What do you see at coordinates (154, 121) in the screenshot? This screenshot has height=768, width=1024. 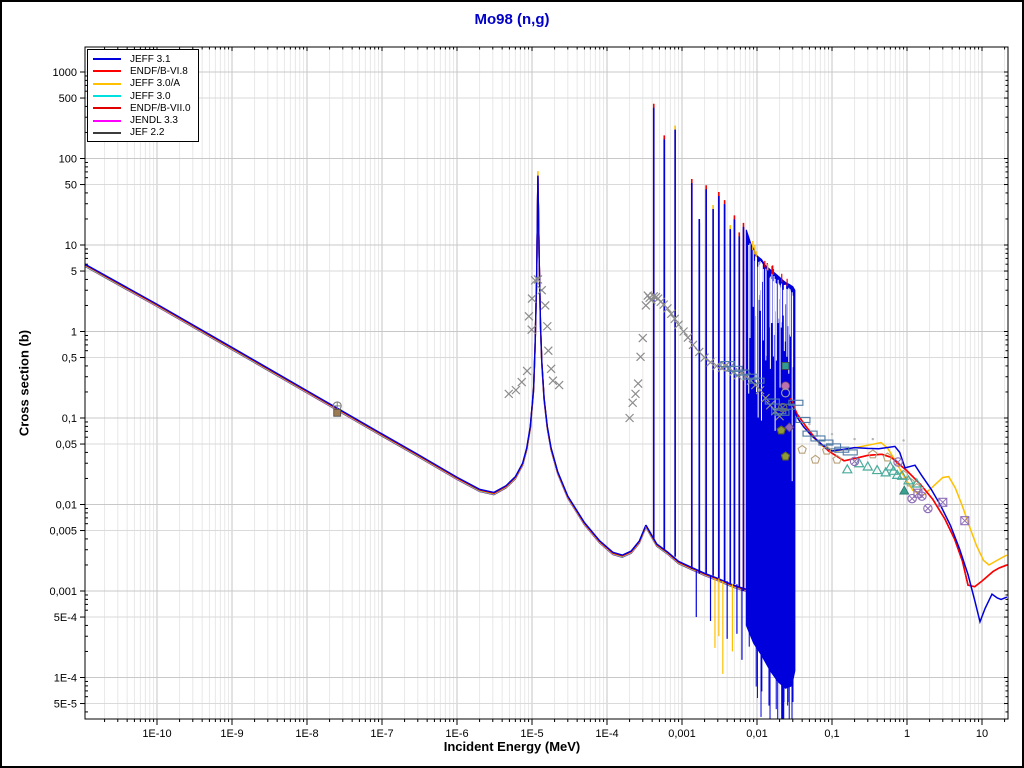 I see `legend-item-label: JENDL 3.3` at bounding box center [154, 121].